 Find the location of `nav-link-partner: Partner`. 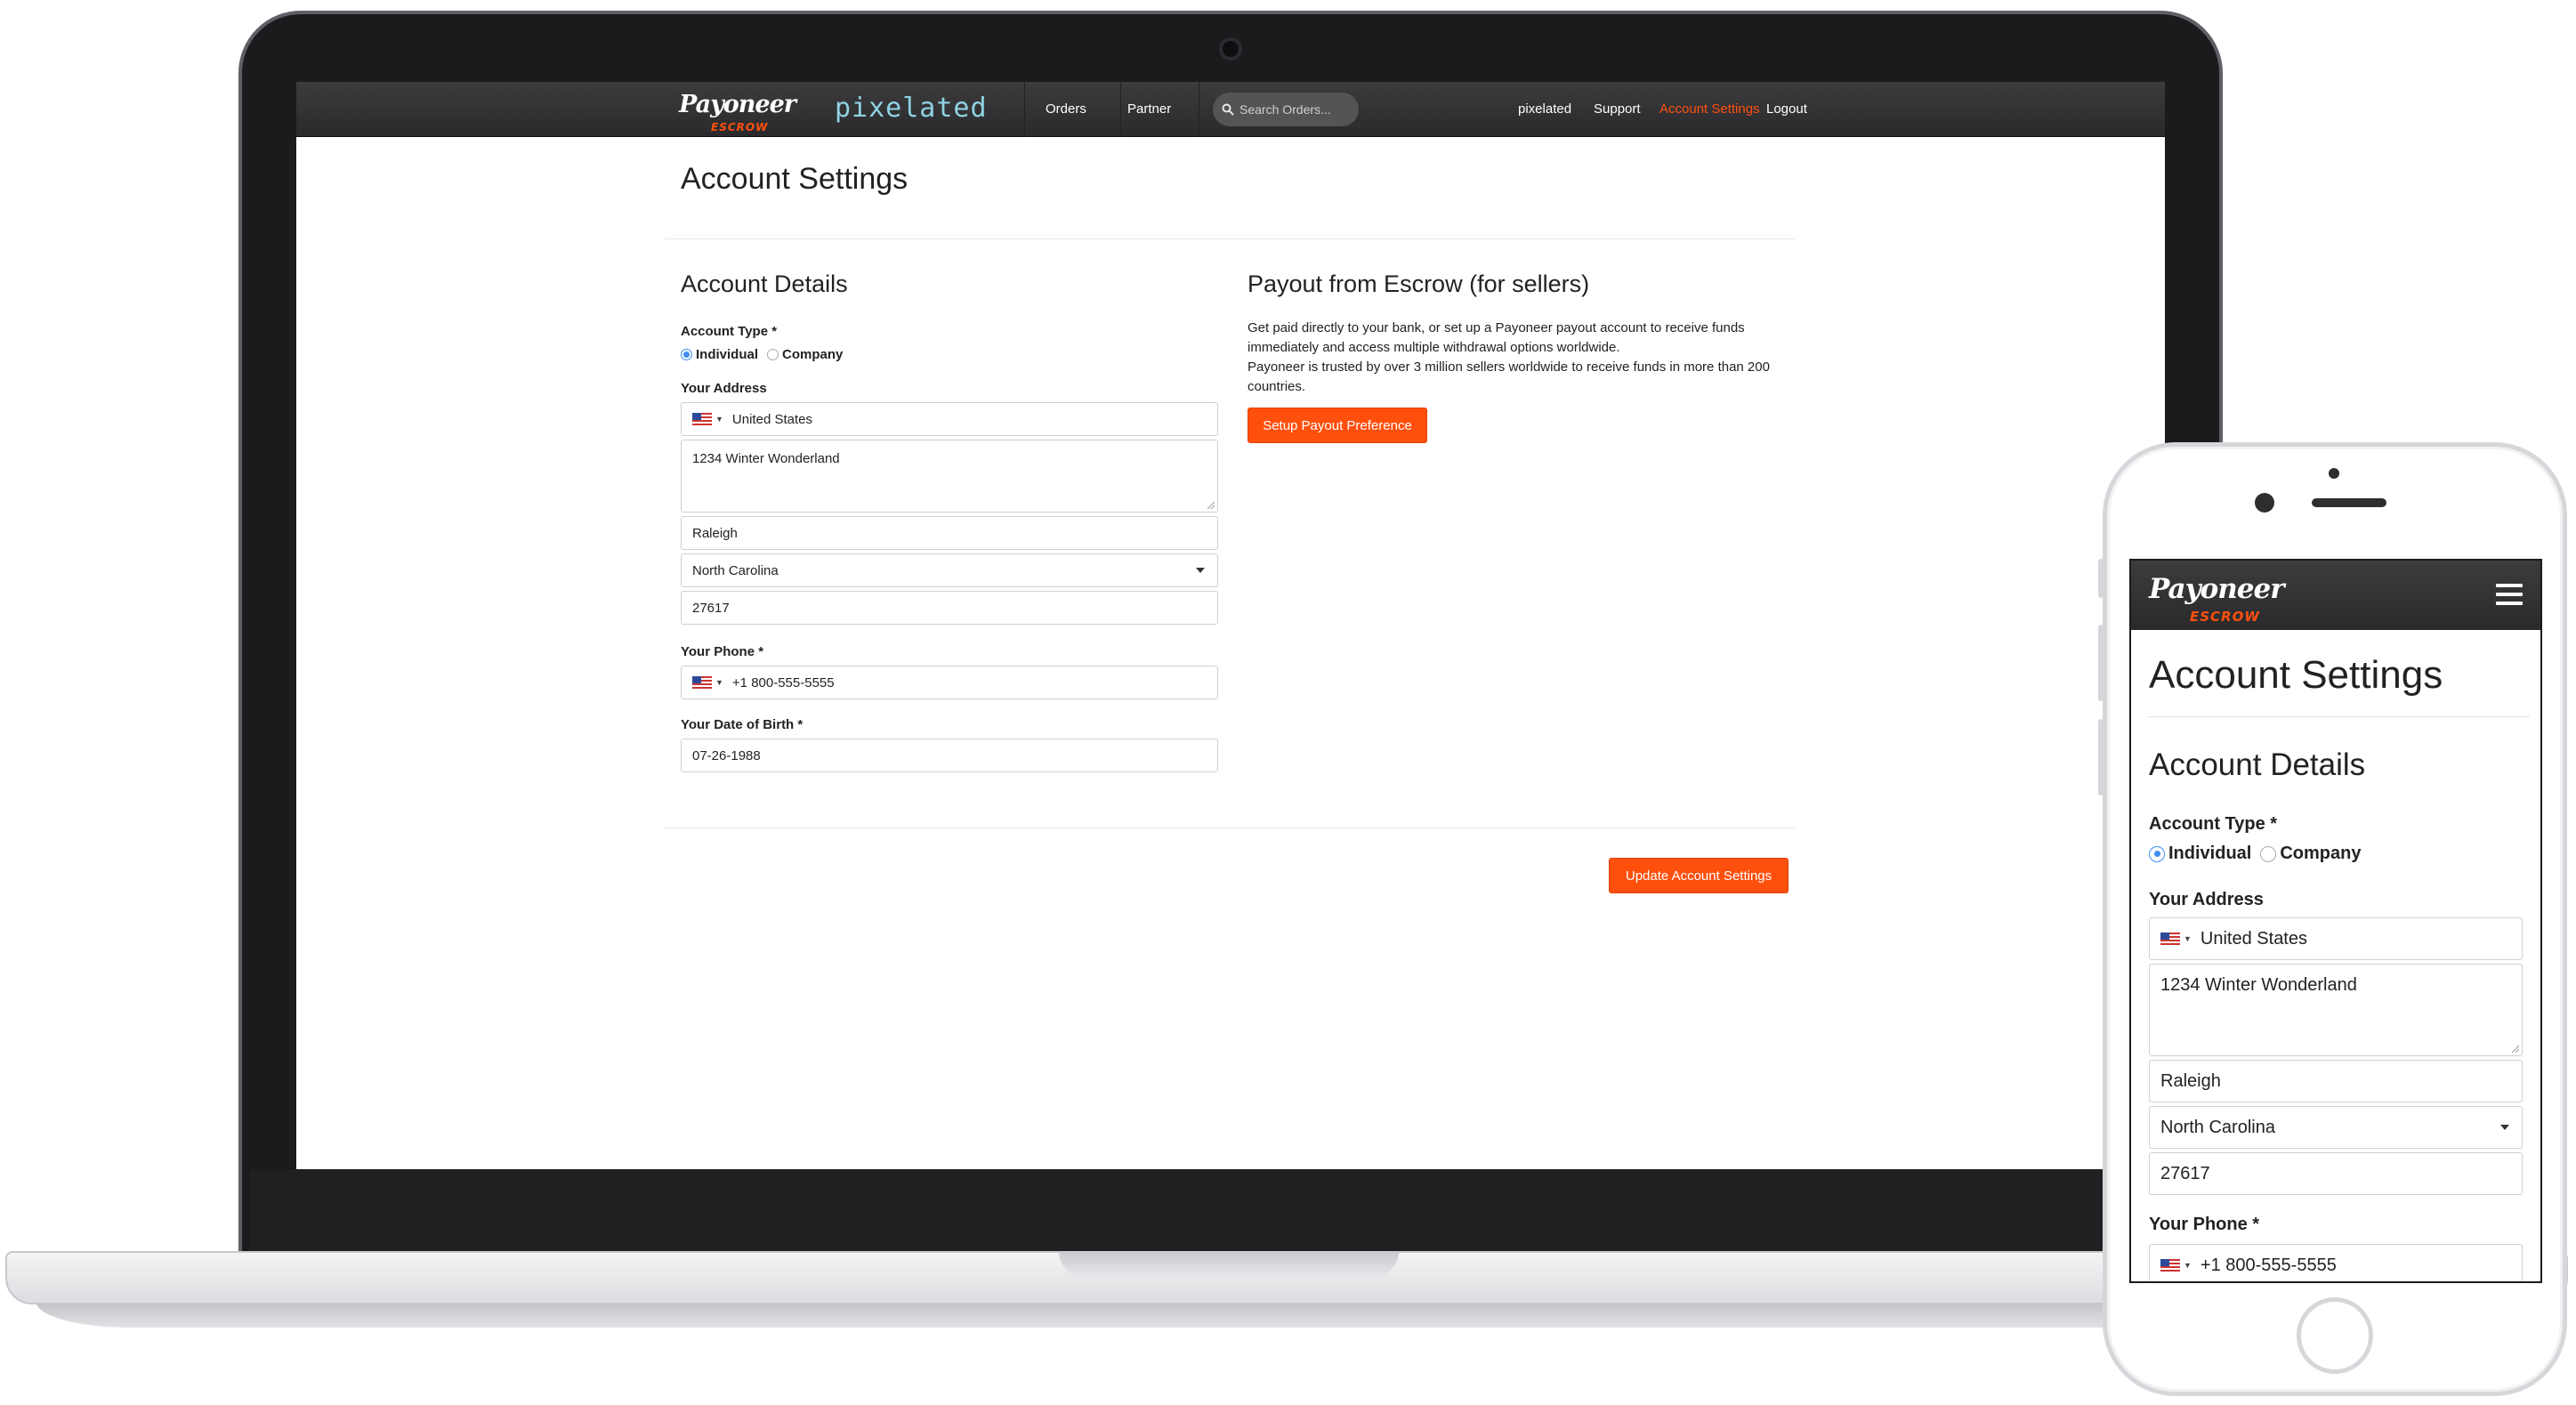

nav-link-partner: Partner is located at coordinates (1149, 109).